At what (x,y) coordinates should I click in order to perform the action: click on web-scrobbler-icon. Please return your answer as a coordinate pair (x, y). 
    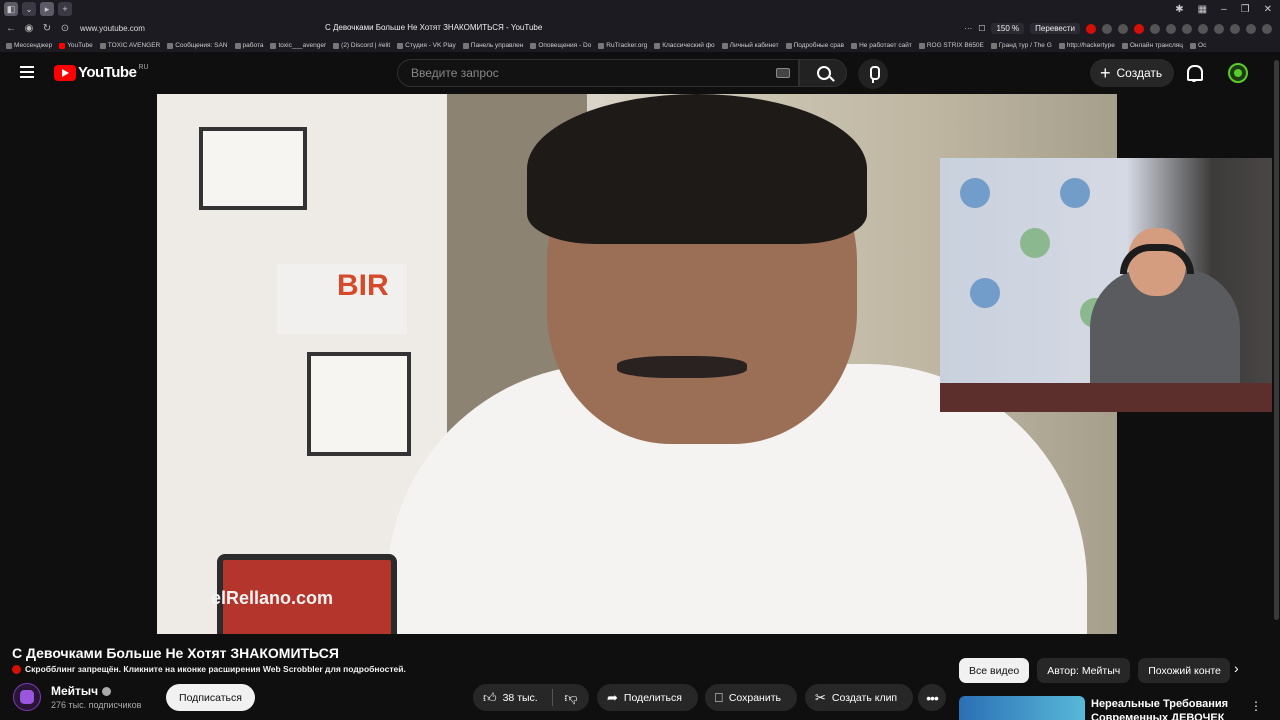
    Looking at the image, I should click on (16, 669).